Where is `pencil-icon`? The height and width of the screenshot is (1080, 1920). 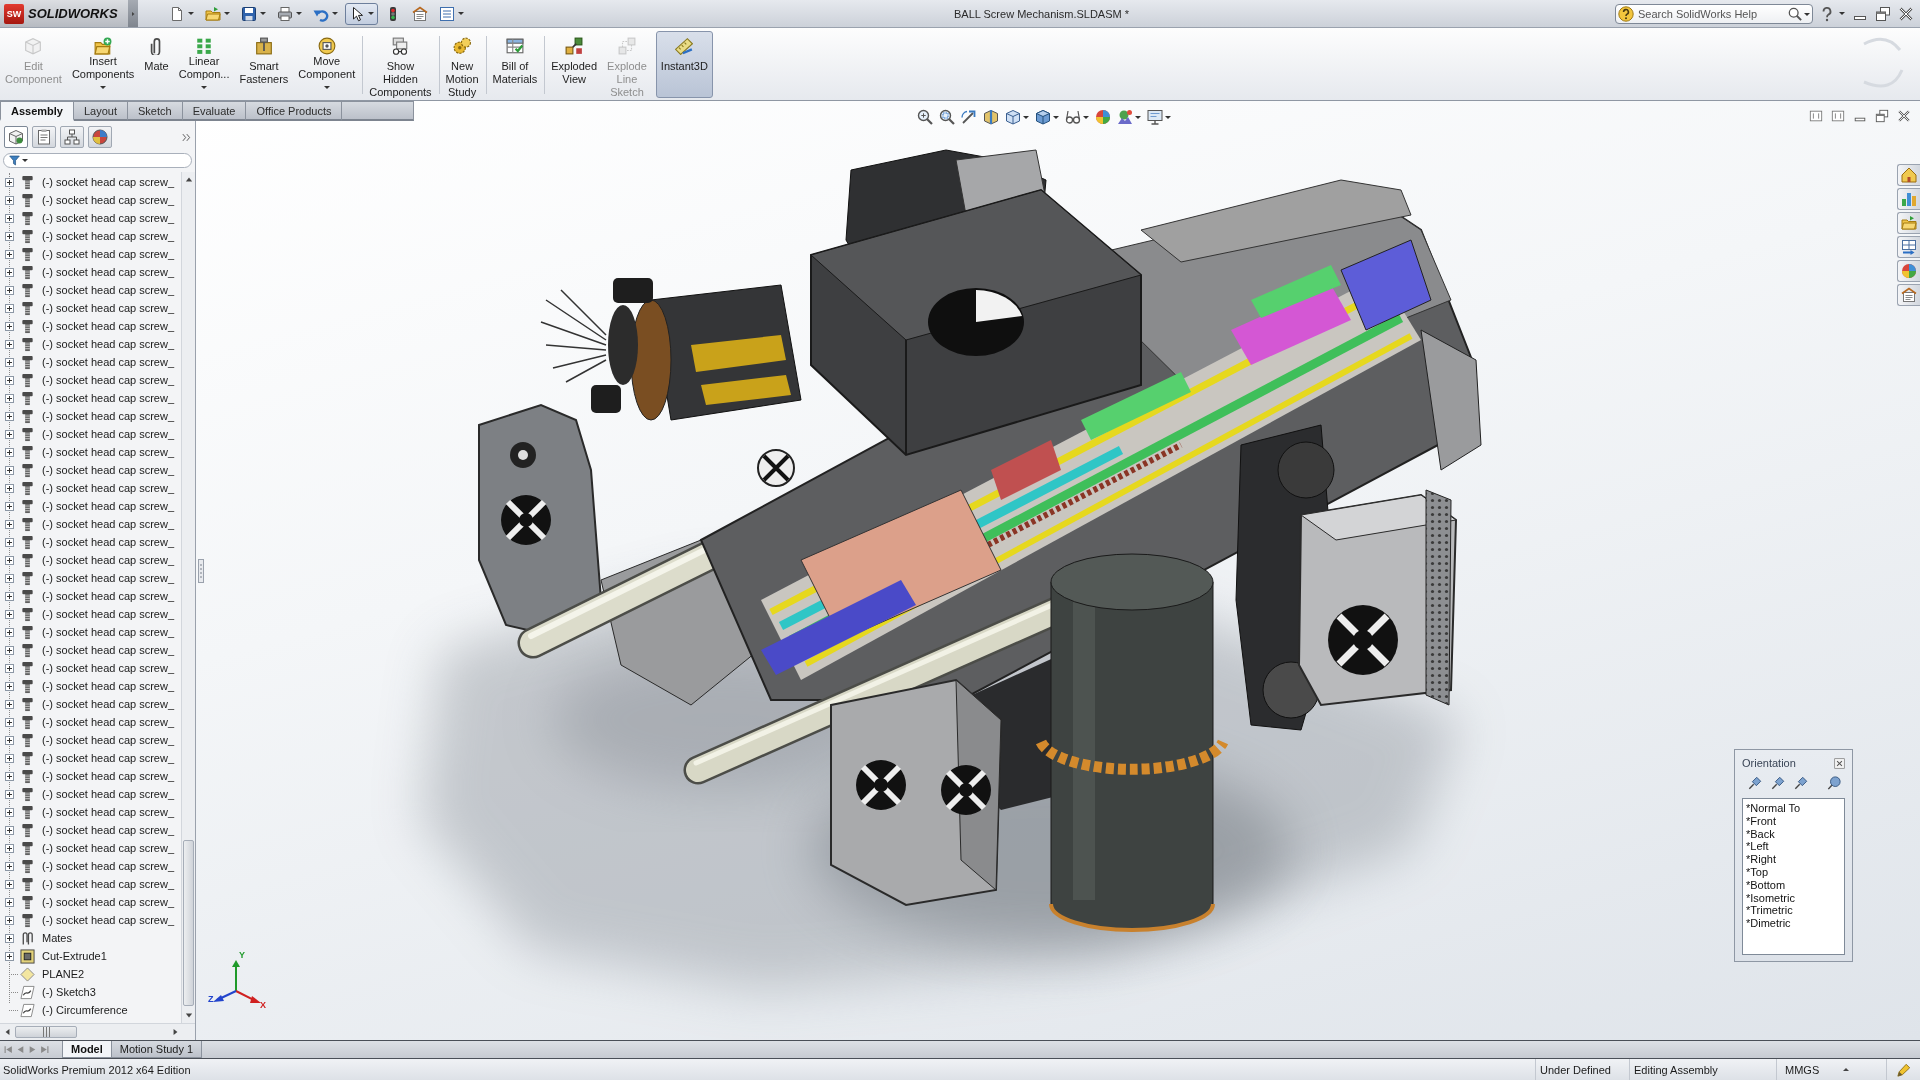
pencil-icon is located at coordinates (1903, 1069).